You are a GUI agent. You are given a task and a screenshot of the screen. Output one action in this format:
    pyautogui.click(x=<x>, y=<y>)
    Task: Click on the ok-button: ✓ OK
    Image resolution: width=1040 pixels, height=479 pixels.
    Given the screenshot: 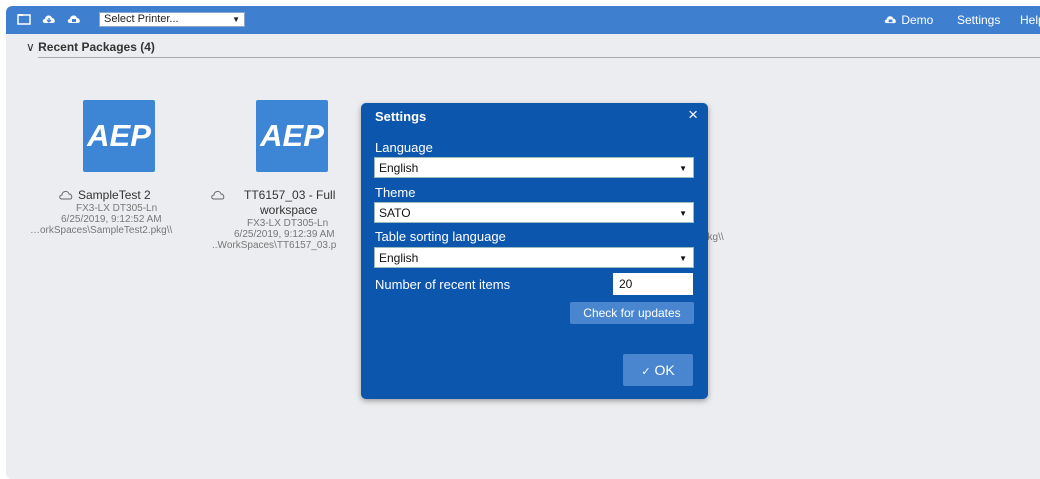 What is the action you would take?
    pyautogui.click(x=658, y=370)
    